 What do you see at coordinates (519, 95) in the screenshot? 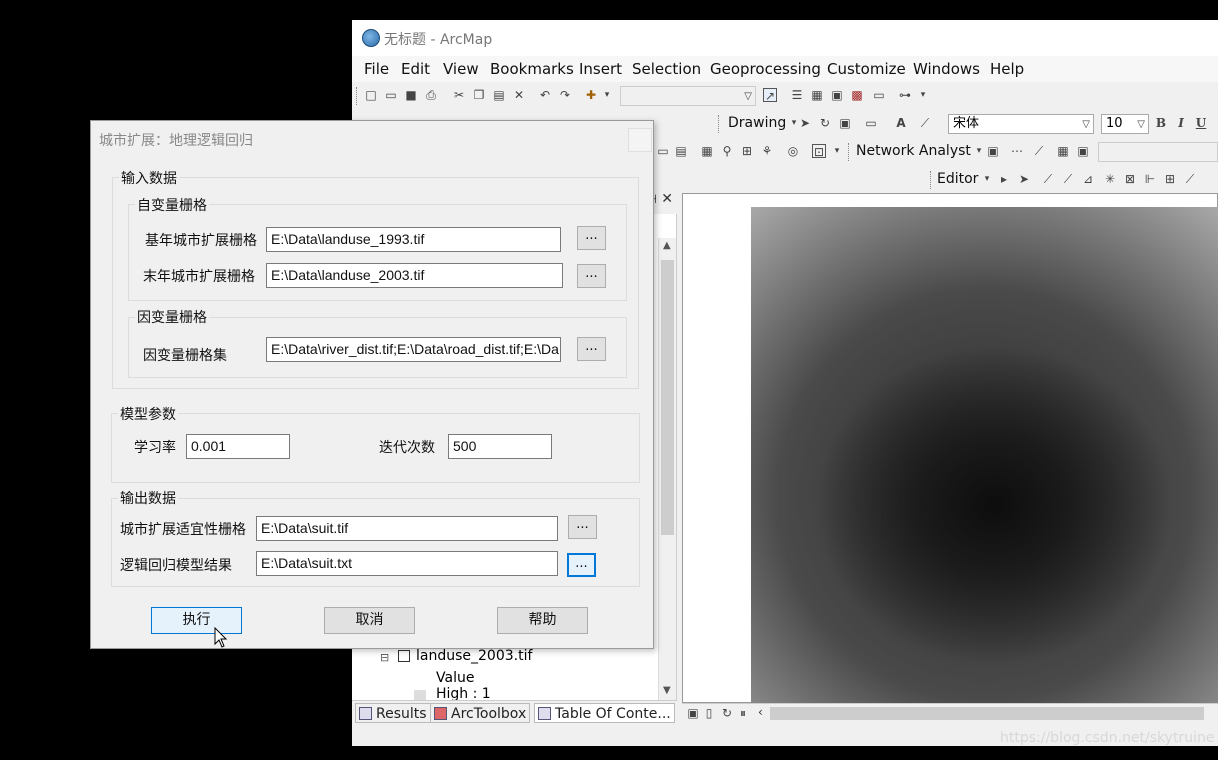
I see `delete-icon: ✕` at bounding box center [519, 95].